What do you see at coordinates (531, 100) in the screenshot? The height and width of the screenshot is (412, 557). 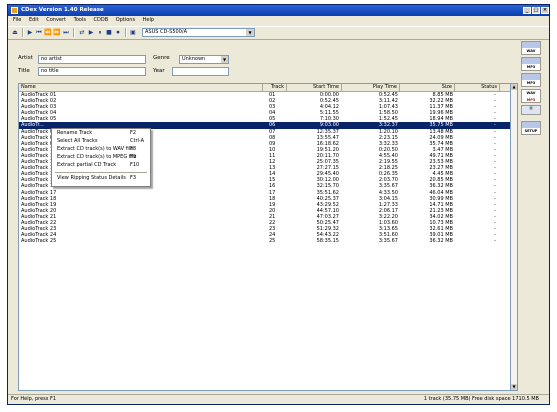 I see `wav-to-mp3-mp3-label: MP3` at bounding box center [531, 100].